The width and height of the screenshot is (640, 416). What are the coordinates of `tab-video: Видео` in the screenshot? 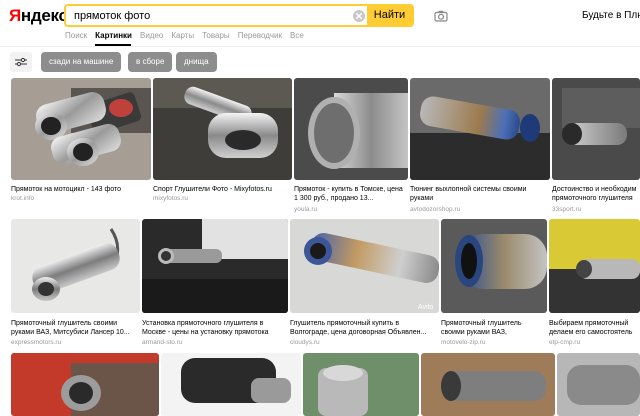 It's located at (151, 37).